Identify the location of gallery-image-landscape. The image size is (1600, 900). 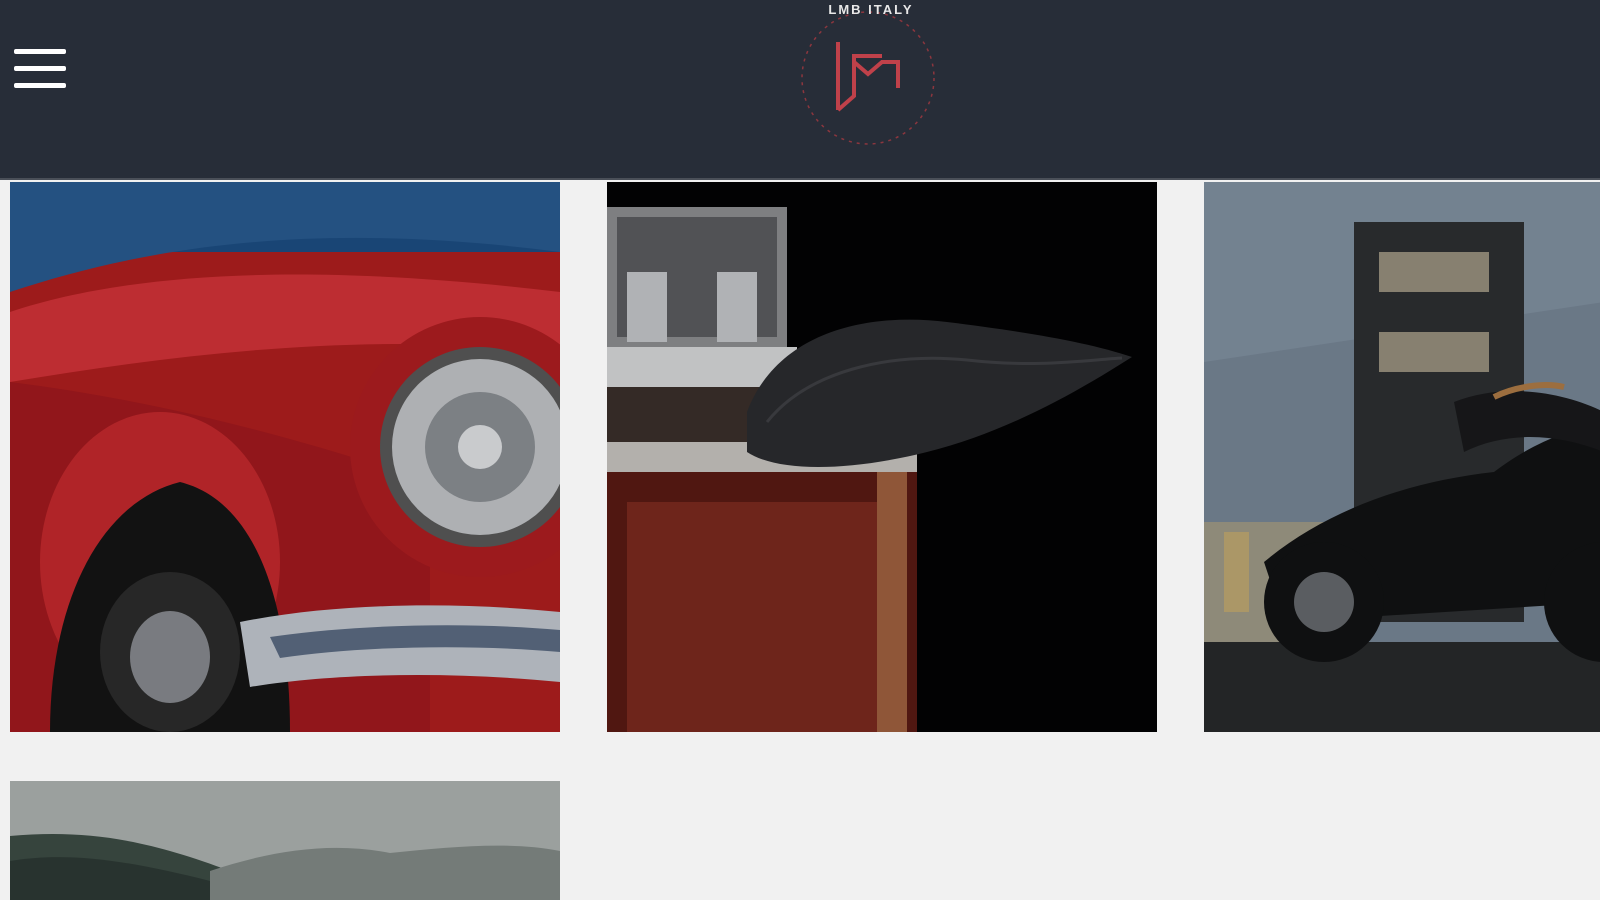
(285, 840).